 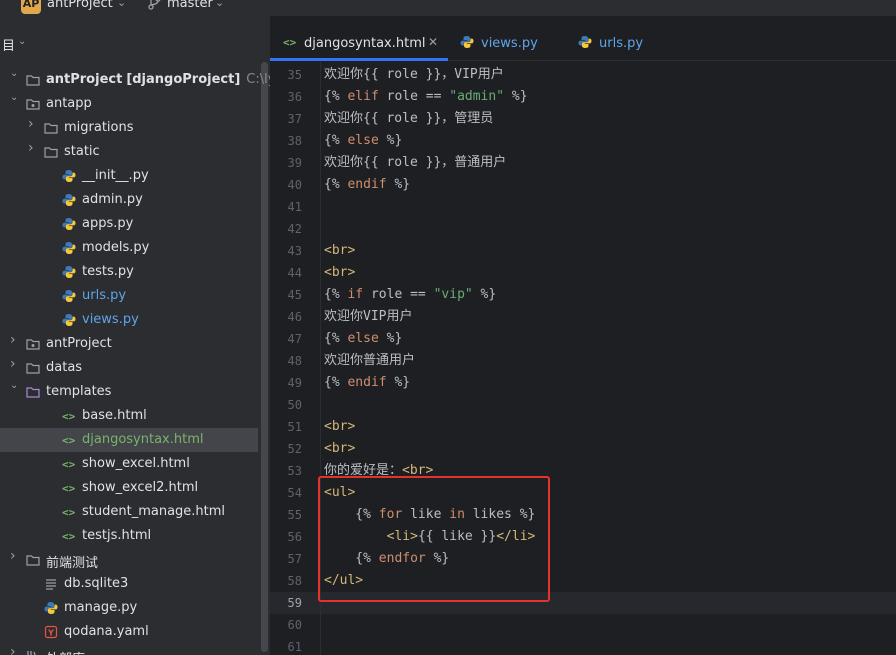 What do you see at coordinates (363, 141) in the screenshot?
I see `code-line-38: {% else %}` at bounding box center [363, 141].